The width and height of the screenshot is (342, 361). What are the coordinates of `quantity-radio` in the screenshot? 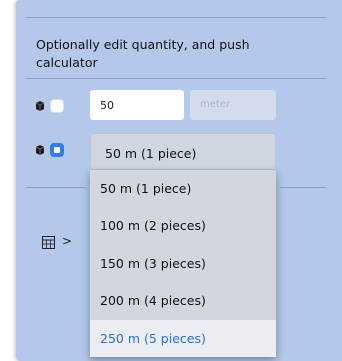 It's located at (57, 106).